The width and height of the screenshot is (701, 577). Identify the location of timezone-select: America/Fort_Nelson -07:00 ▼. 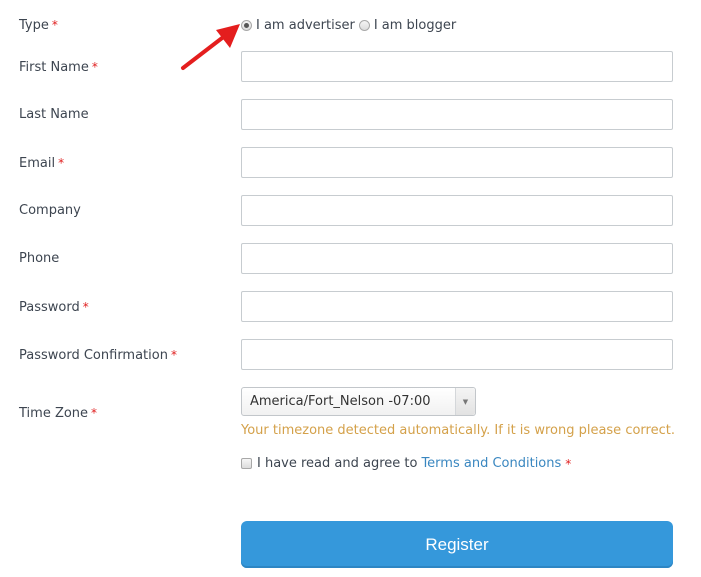
(358, 401).